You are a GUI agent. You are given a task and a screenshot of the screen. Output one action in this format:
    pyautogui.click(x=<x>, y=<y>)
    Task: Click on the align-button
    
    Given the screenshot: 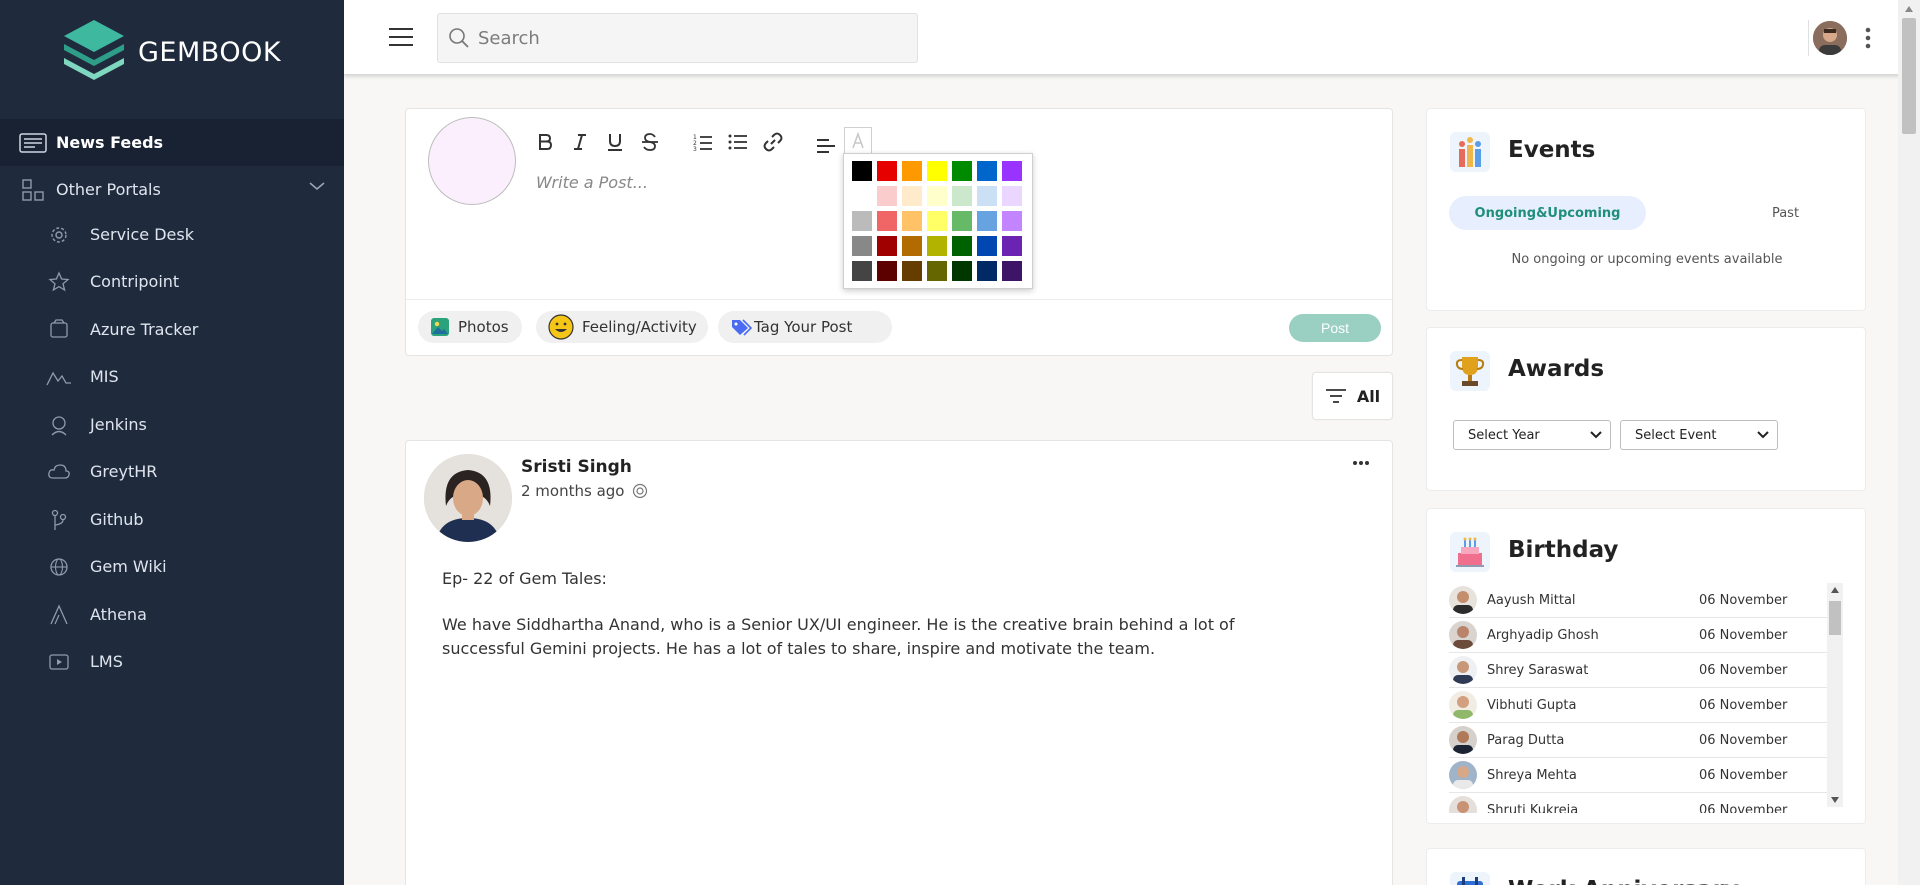 What is the action you would take?
    pyautogui.click(x=826, y=146)
    